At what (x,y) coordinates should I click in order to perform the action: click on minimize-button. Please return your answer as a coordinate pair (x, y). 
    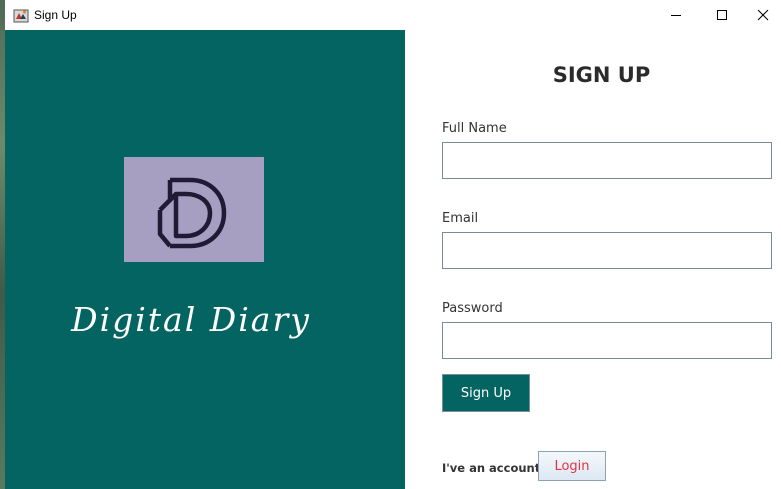
    Looking at the image, I should click on (676, 15).